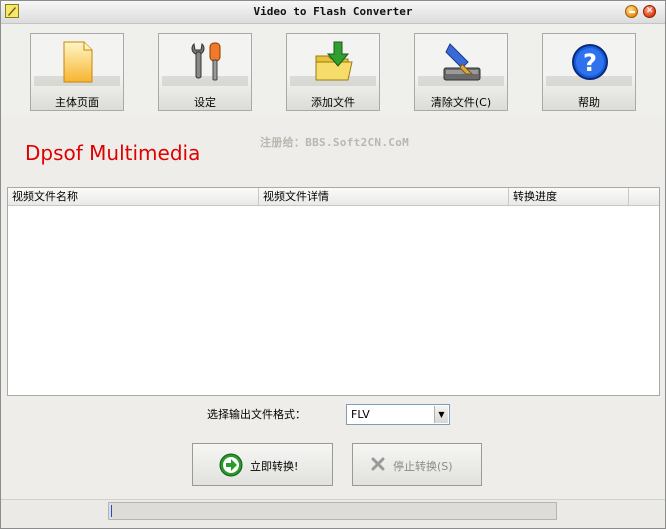  What do you see at coordinates (111, 511) in the screenshot?
I see `progress-caret` at bounding box center [111, 511].